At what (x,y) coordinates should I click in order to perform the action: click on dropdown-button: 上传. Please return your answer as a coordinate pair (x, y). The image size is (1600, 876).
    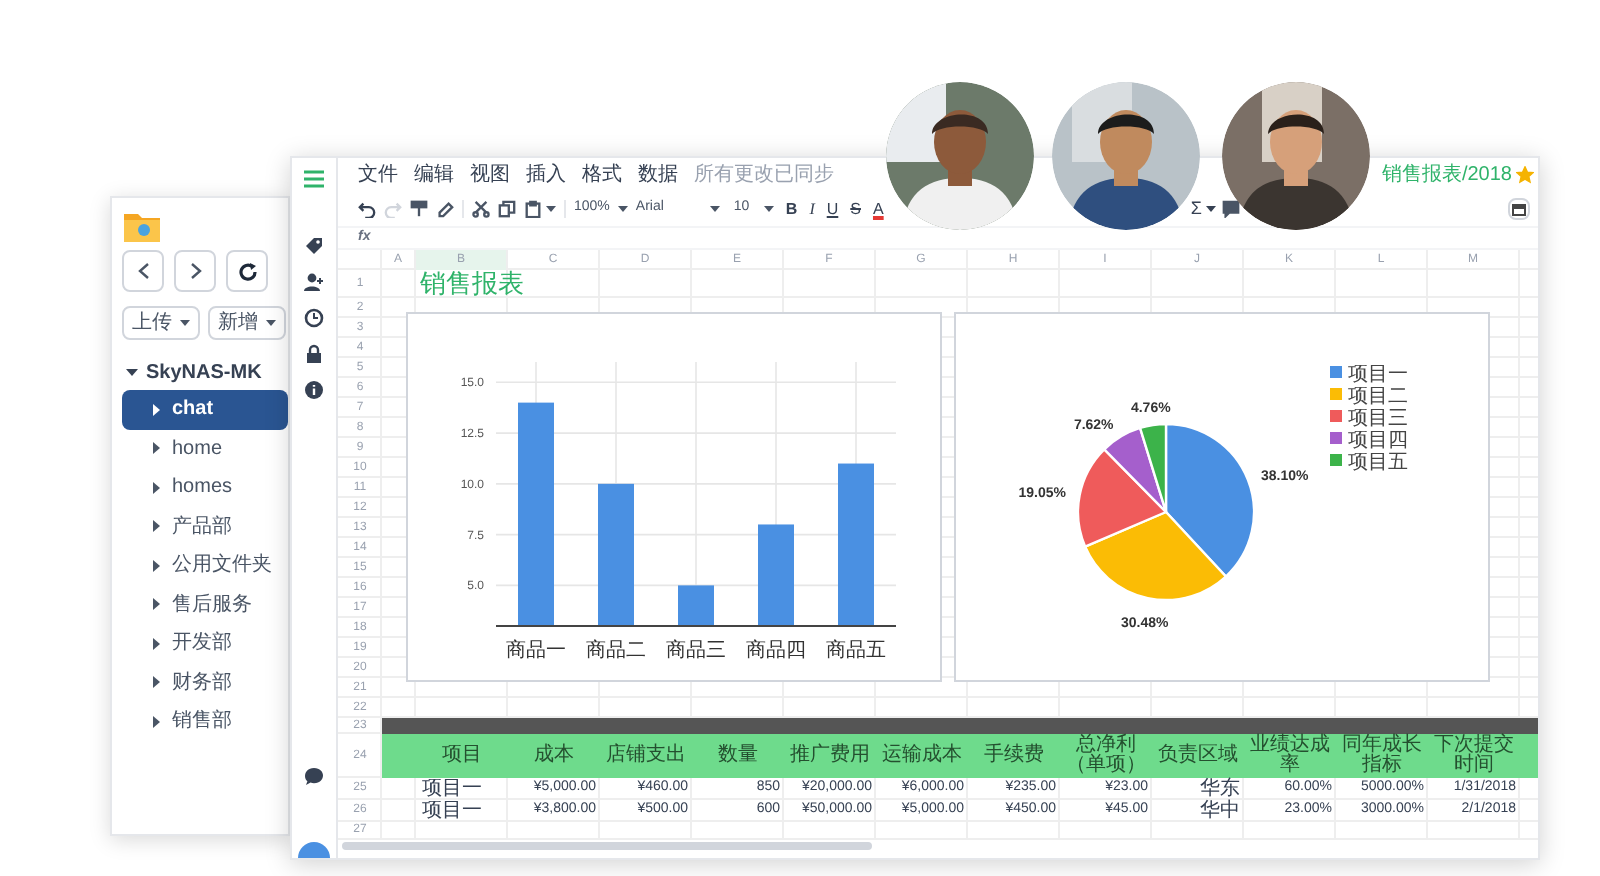
    Looking at the image, I should click on (161, 323).